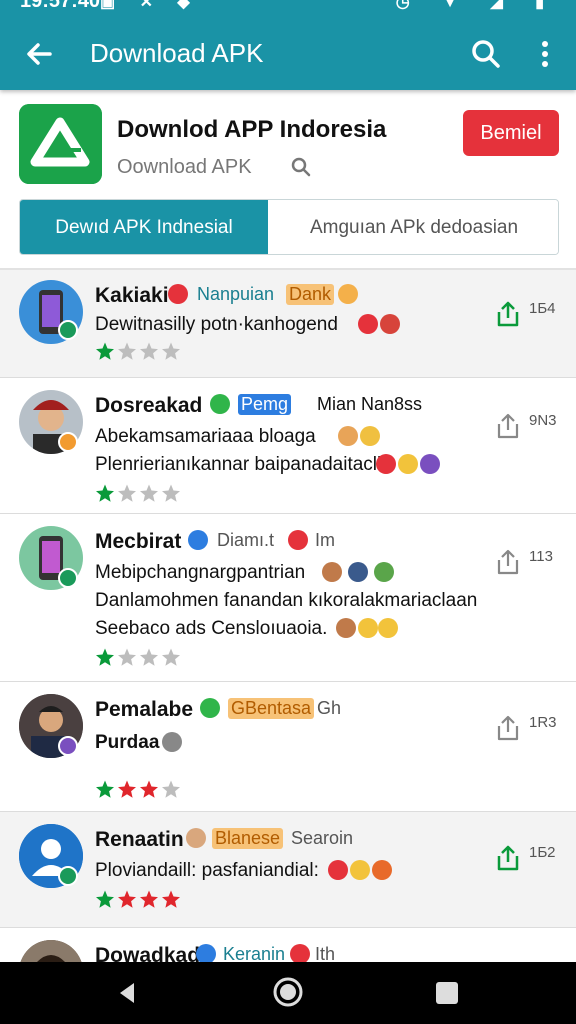 The height and width of the screenshot is (1024, 576). I want to click on item-description: Dewitnasilly potn·kanhogend, so click(216, 324).